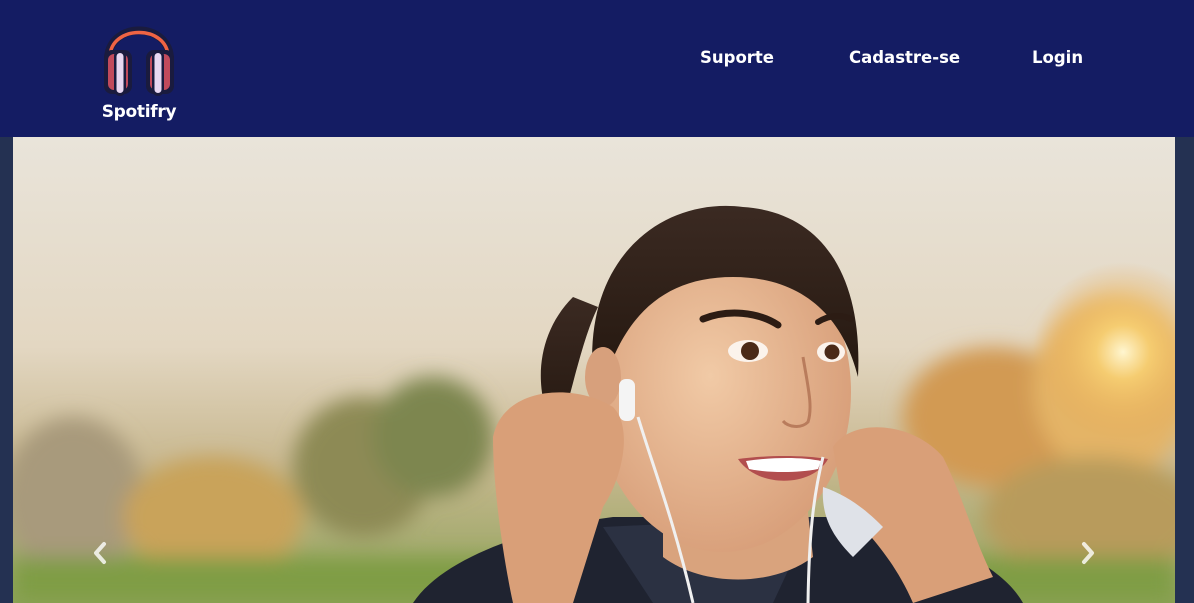 The image size is (1194, 603). I want to click on chevron-left-icon, so click(100, 553).